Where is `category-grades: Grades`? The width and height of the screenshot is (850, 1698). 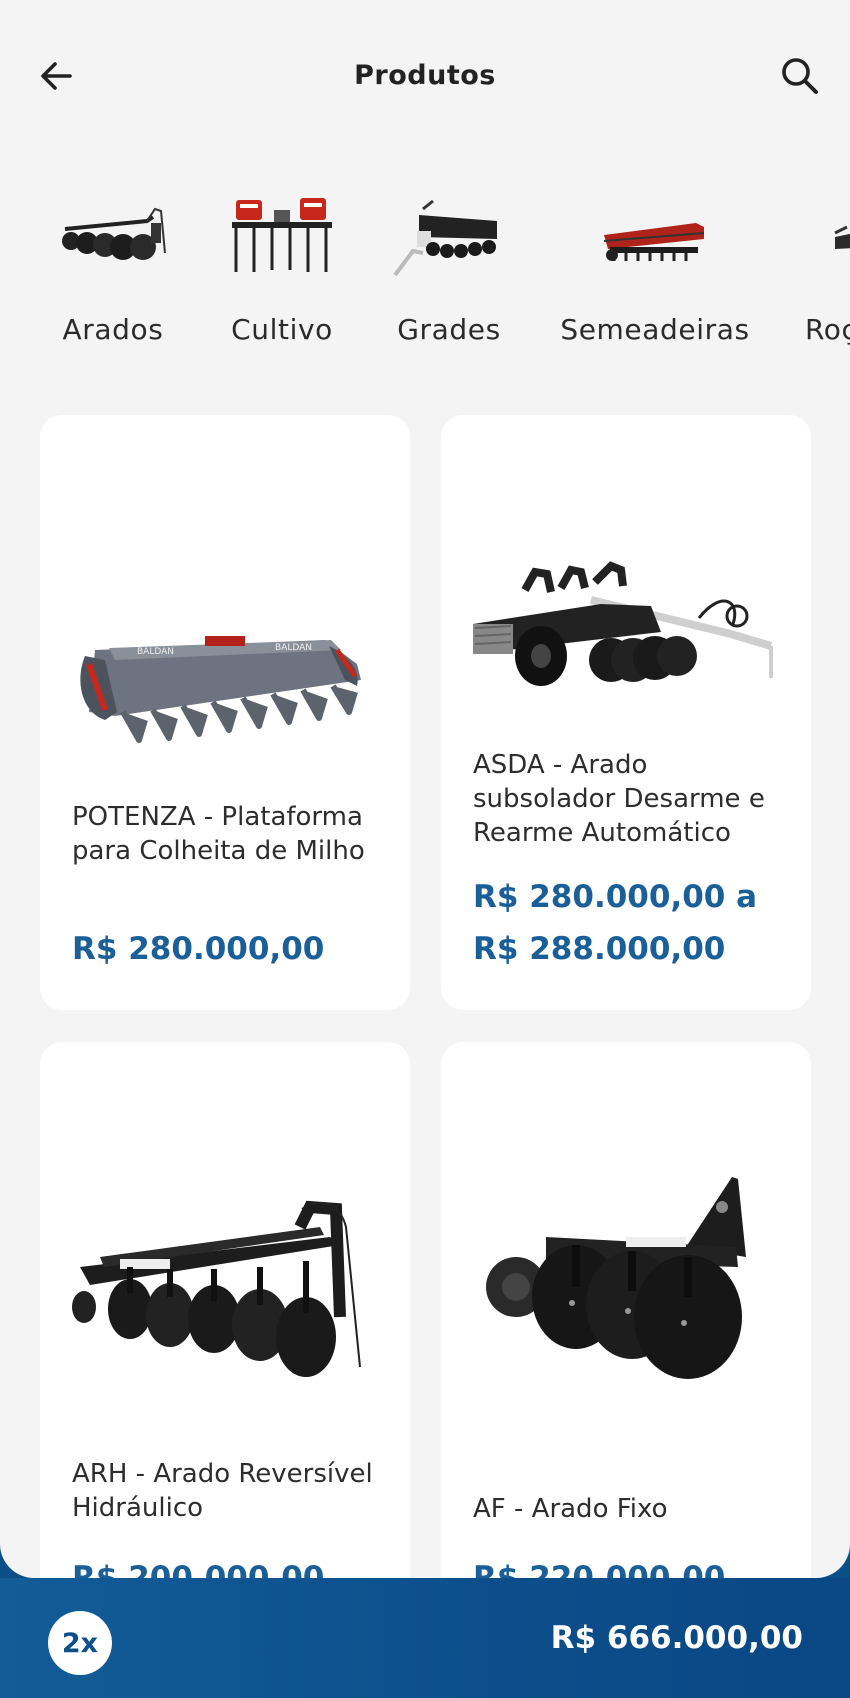 category-grades: Grades is located at coordinates (449, 265).